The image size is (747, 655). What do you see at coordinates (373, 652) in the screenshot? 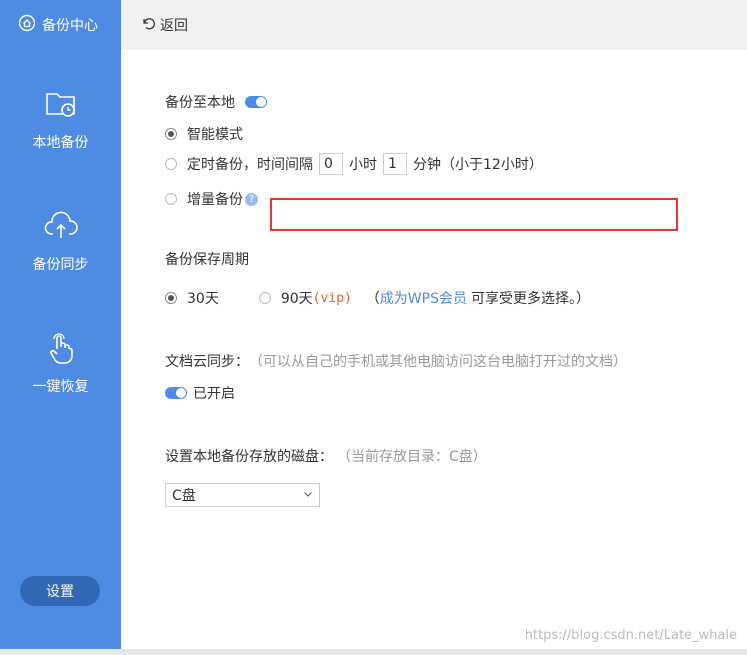
I see `bottom-strip` at bounding box center [373, 652].